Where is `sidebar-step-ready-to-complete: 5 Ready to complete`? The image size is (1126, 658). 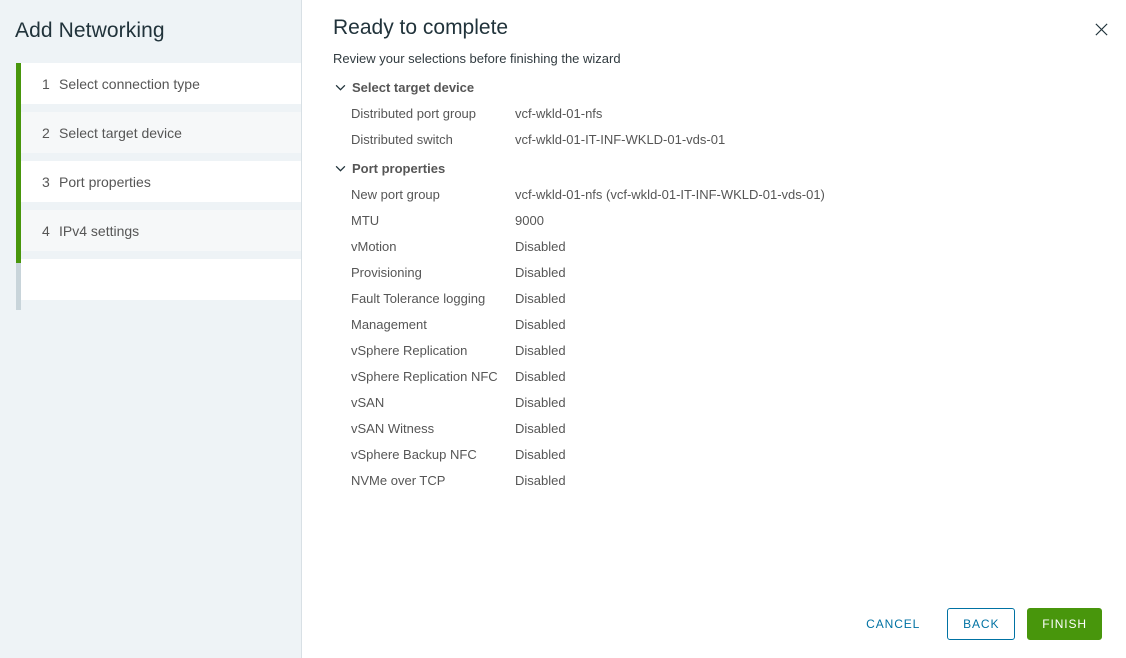 sidebar-step-ready-to-complete: 5 Ready to complete is located at coordinates (161, 279).